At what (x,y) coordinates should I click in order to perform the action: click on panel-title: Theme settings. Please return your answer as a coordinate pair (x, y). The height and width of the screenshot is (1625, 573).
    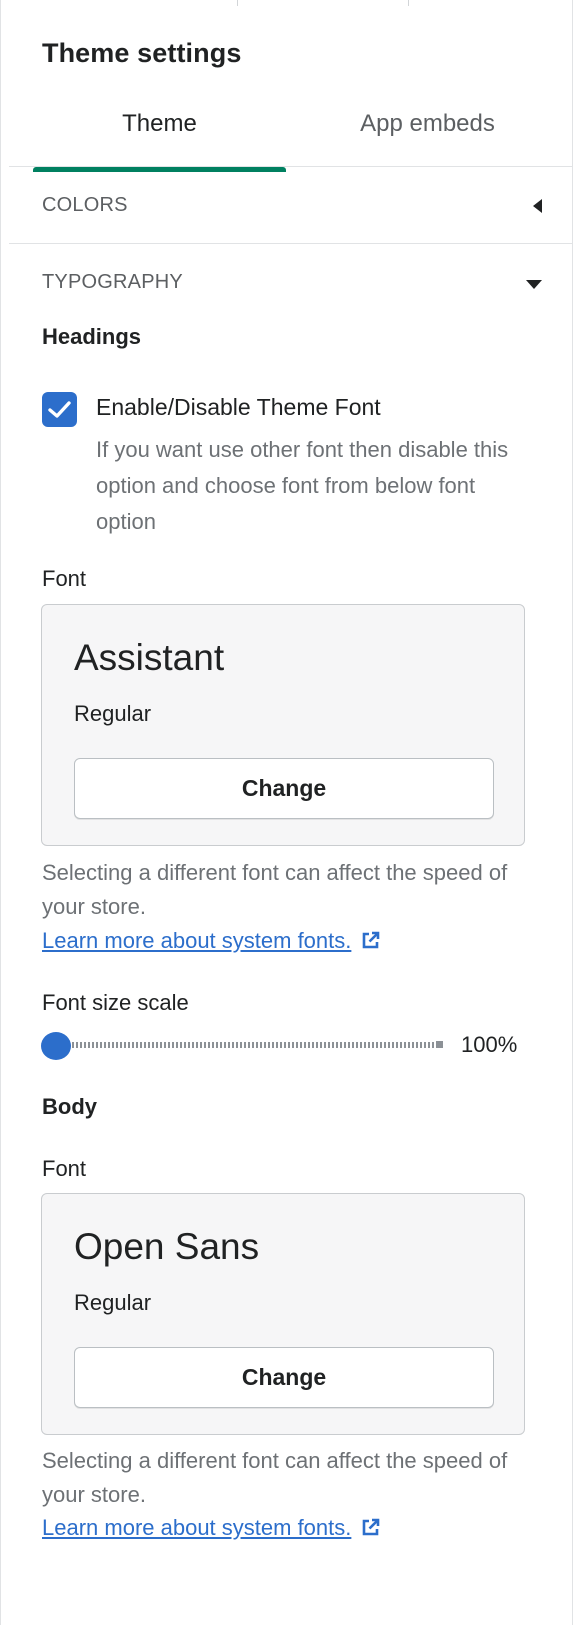
    Looking at the image, I should click on (142, 53).